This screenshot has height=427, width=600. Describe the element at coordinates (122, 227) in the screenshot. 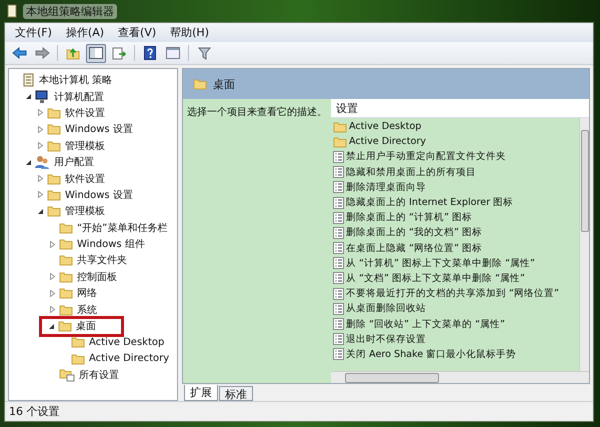

I see `tree-item: “开始”菜单和任务栏` at that location.